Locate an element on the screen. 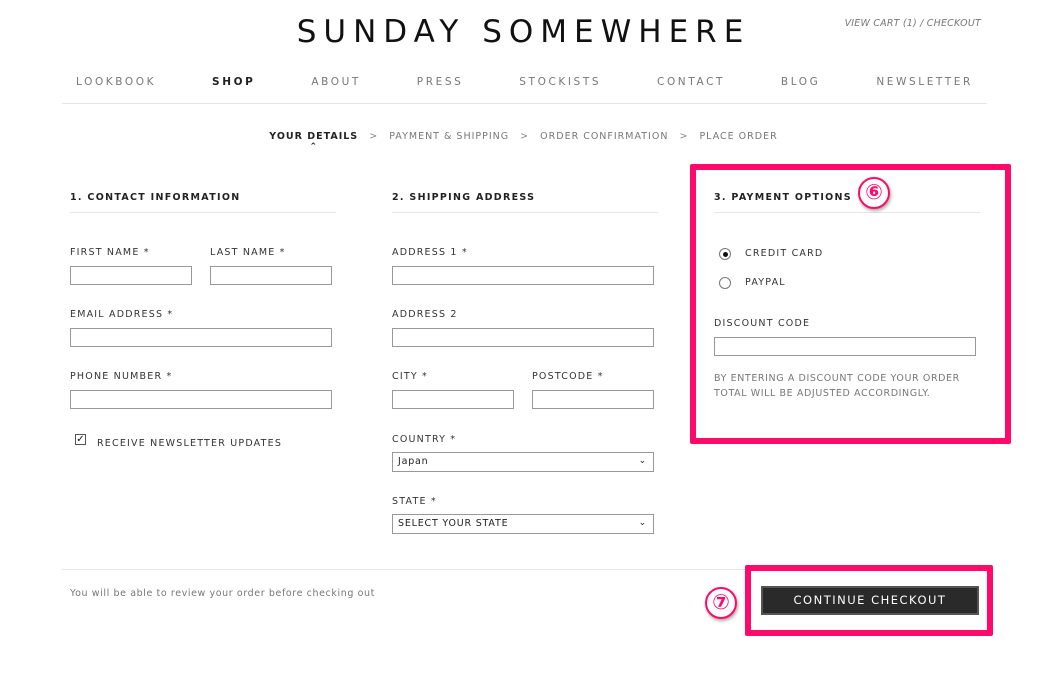 Image resolution: width=1047 pixels, height=675 pixels. state-select: SELECT YOUR STATE ⌄ is located at coordinates (523, 524).